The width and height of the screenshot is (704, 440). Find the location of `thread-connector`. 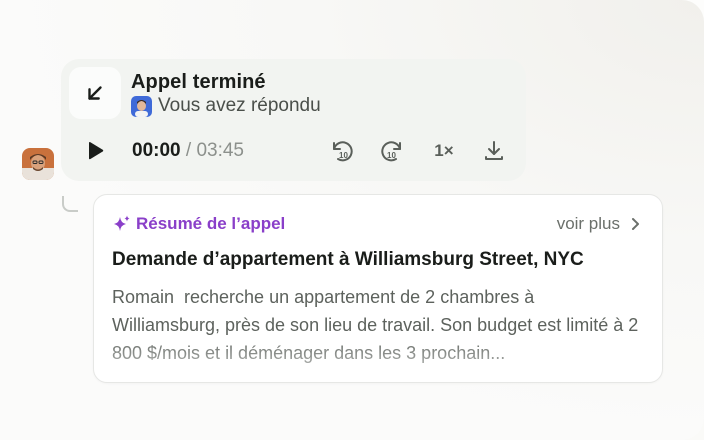

thread-connector is located at coordinates (70, 204).